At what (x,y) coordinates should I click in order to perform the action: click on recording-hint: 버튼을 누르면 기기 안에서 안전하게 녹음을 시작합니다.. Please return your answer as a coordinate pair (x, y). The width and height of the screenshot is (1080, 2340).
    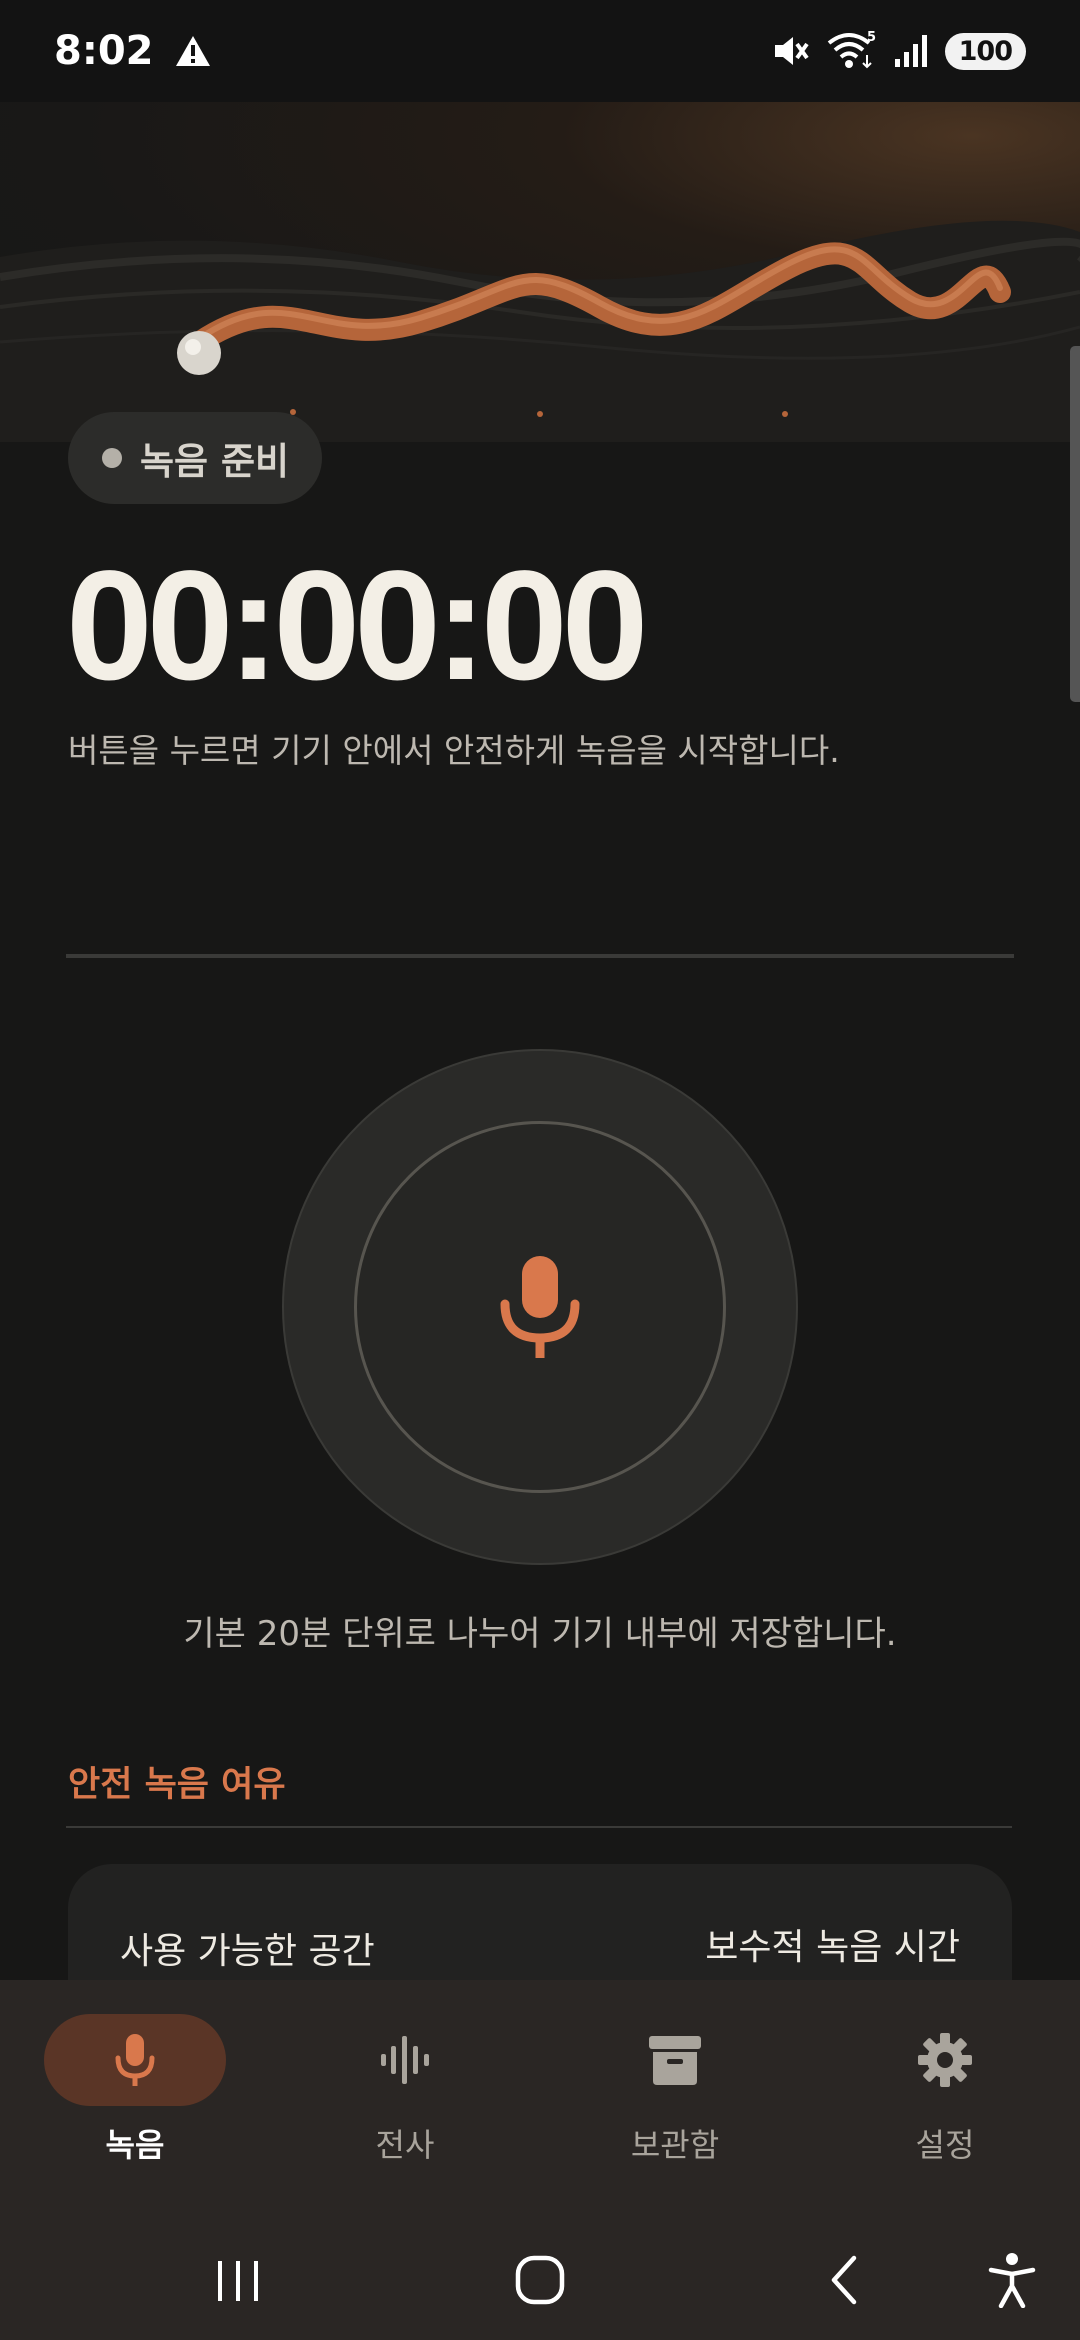
    Looking at the image, I should click on (454, 750).